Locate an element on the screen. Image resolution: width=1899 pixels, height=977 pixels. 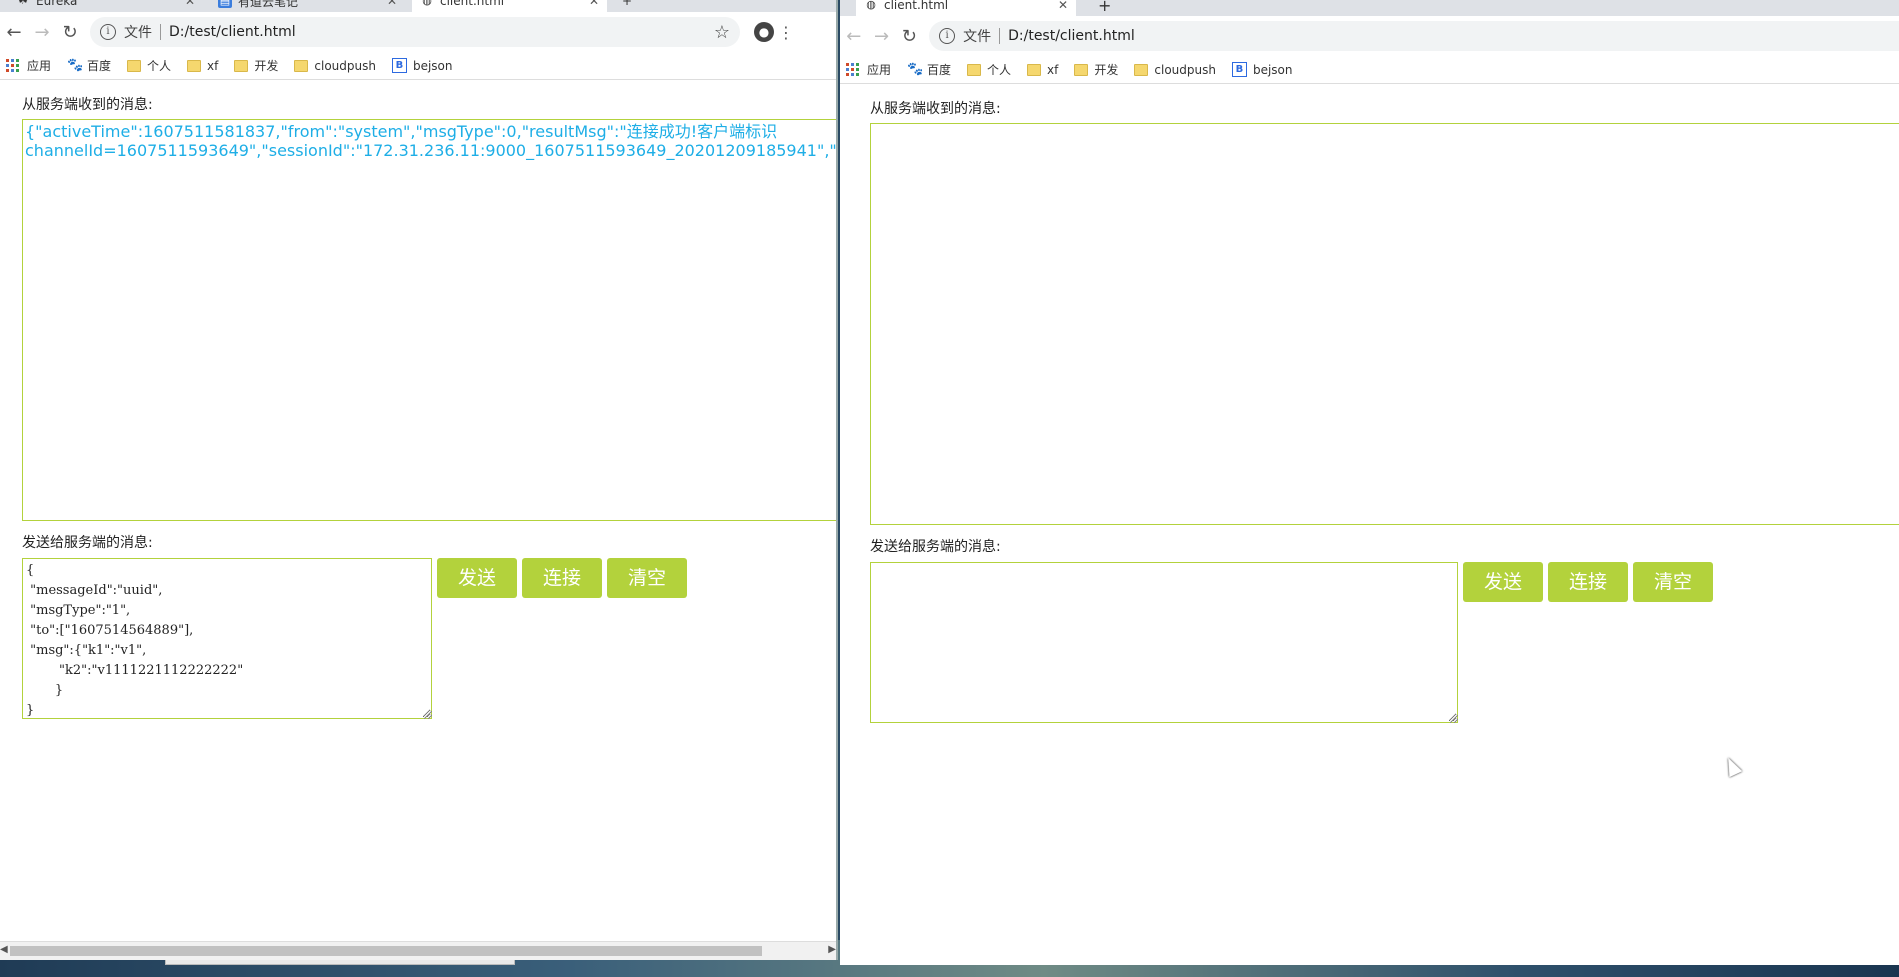
scrollbar-thumb is located at coordinates (386, 951).